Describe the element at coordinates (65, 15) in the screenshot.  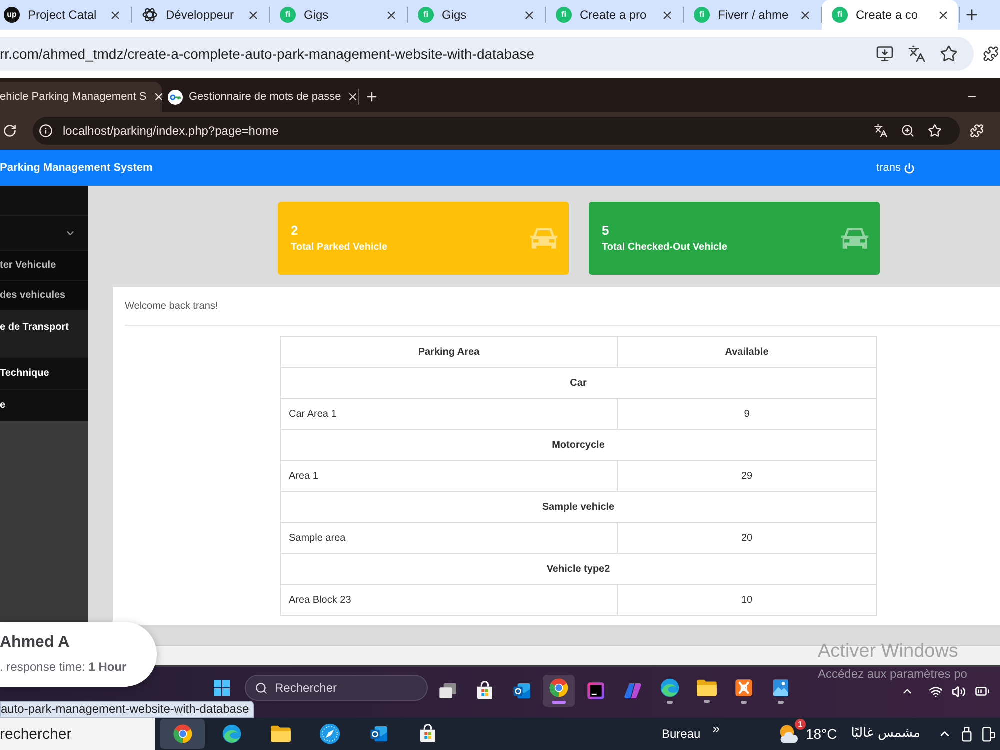
I see `browser-tab: up Project Catal` at that location.